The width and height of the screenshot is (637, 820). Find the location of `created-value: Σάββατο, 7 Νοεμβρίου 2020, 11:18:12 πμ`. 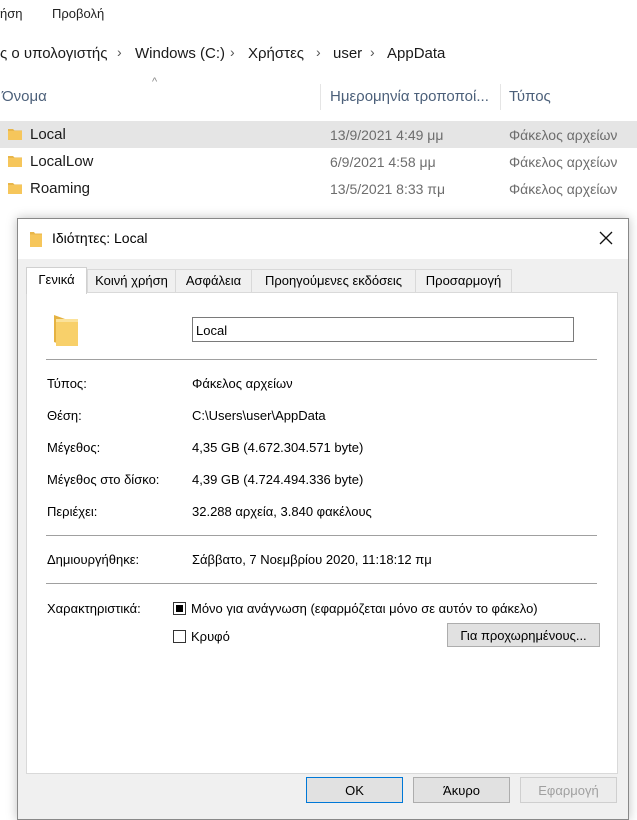

created-value: Σάββατο, 7 Νοεμβρίου 2020, 11:18:12 πμ is located at coordinates (312, 559).